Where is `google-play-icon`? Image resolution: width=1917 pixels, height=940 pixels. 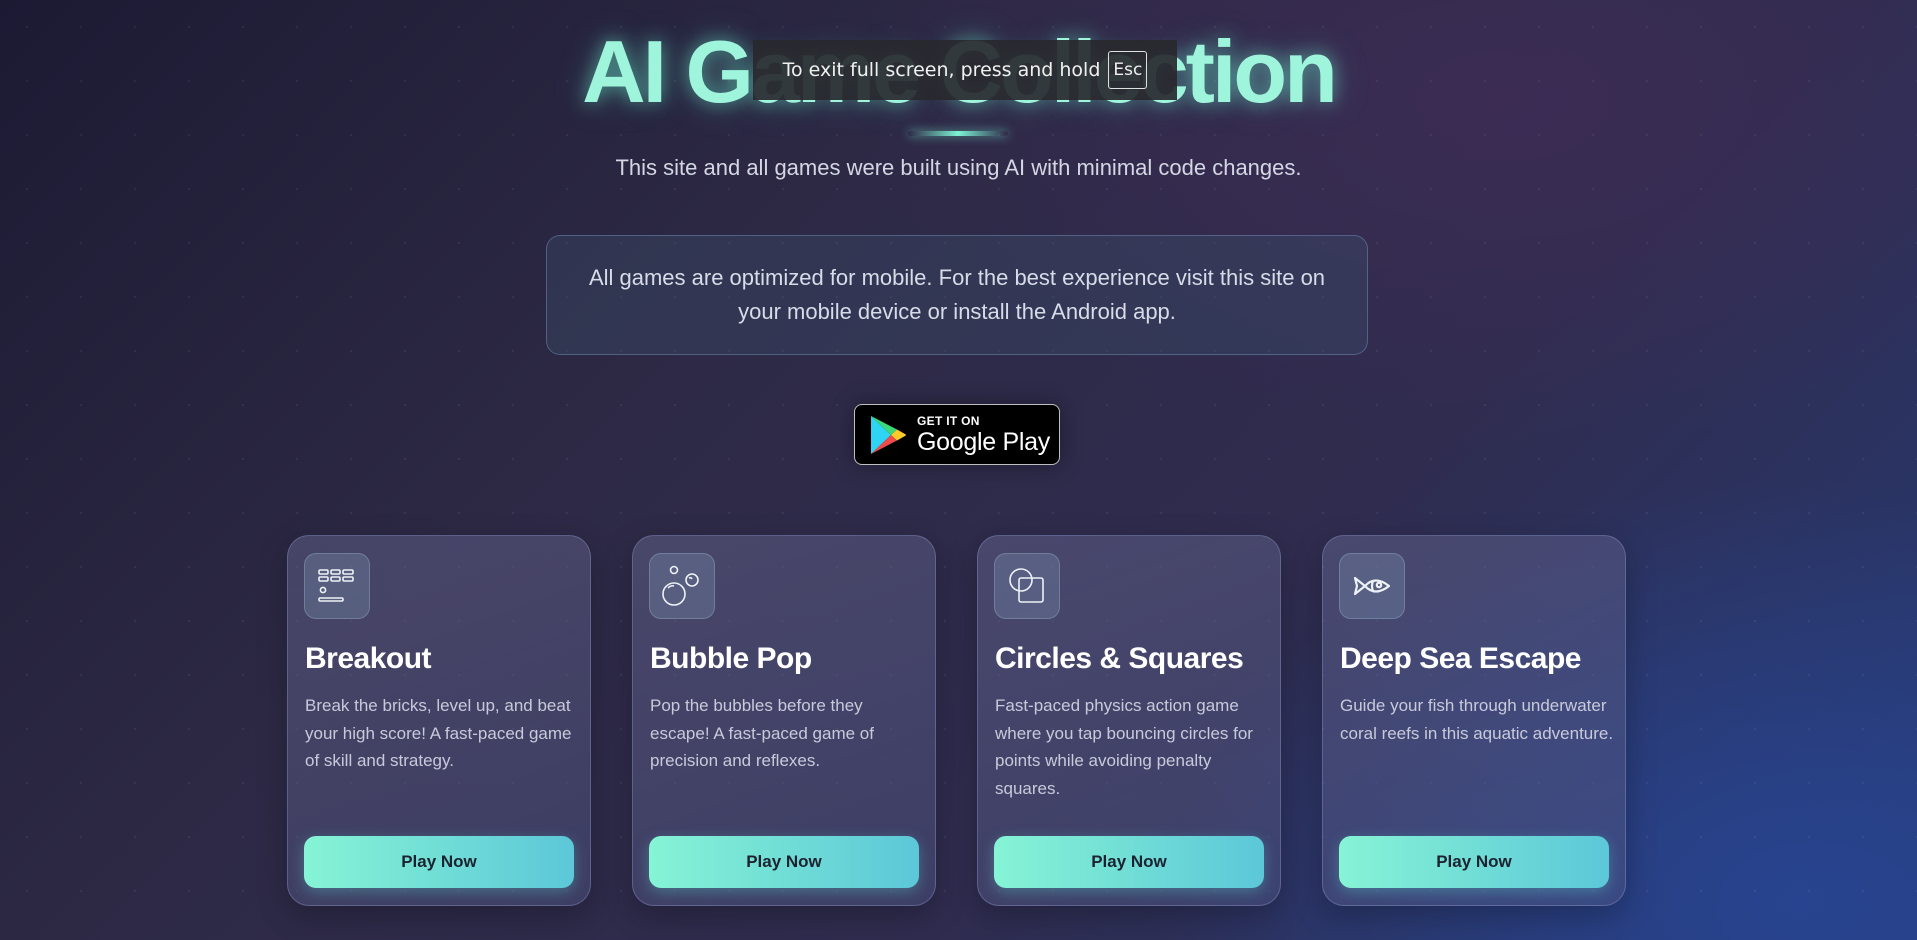 google-play-icon is located at coordinates (888, 434).